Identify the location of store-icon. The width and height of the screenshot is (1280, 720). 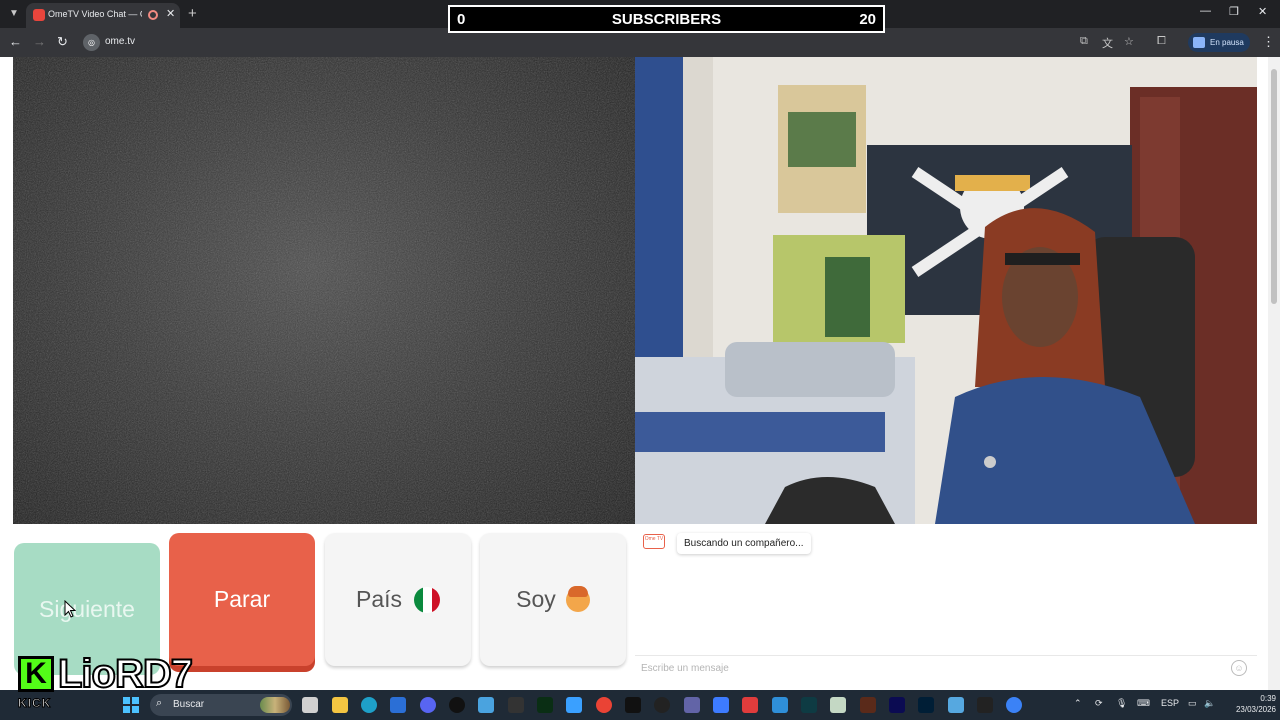
(398, 705).